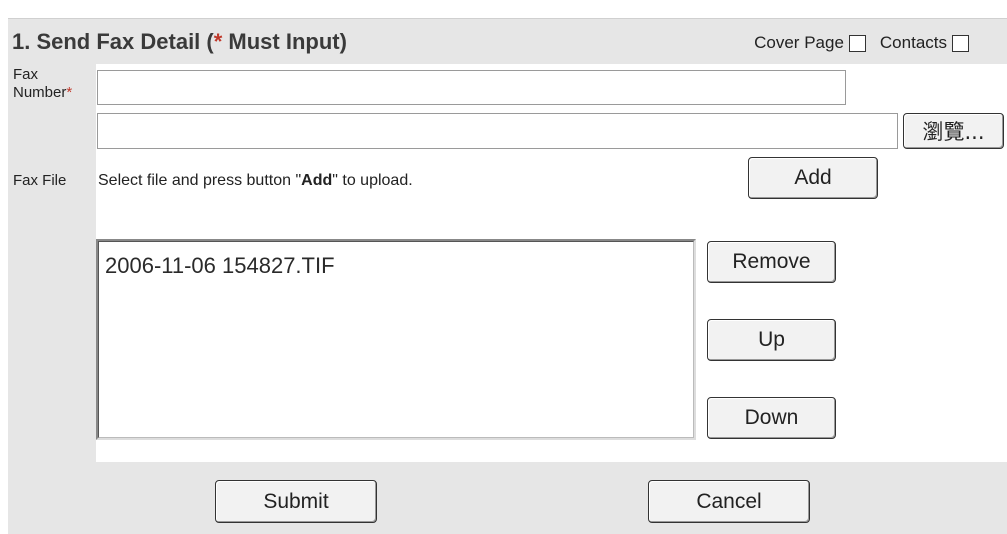 This screenshot has width=1007, height=534. I want to click on move-up-button: Up, so click(771, 340).